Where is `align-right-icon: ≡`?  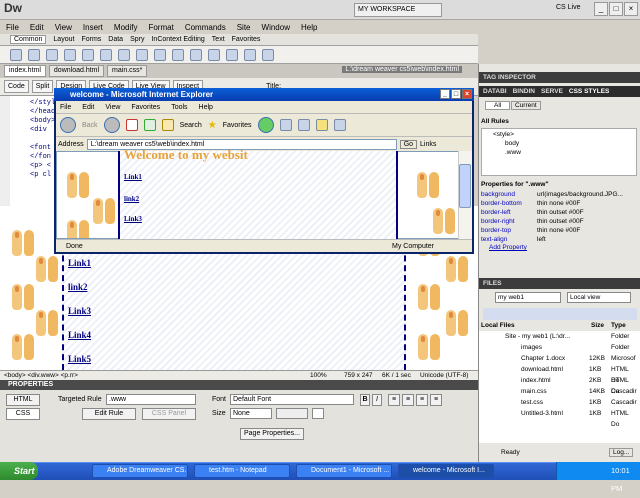 align-right-icon: ≡ is located at coordinates (422, 400).